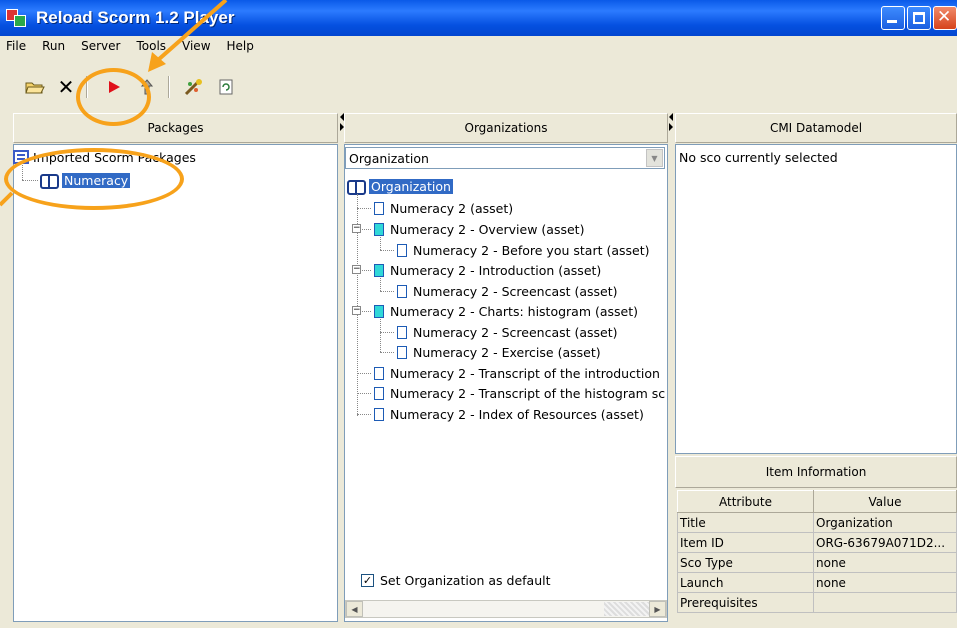  What do you see at coordinates (151, 46) in the screenshot?
I see `menu-tools: Tools` at bounding box center [151, 46].